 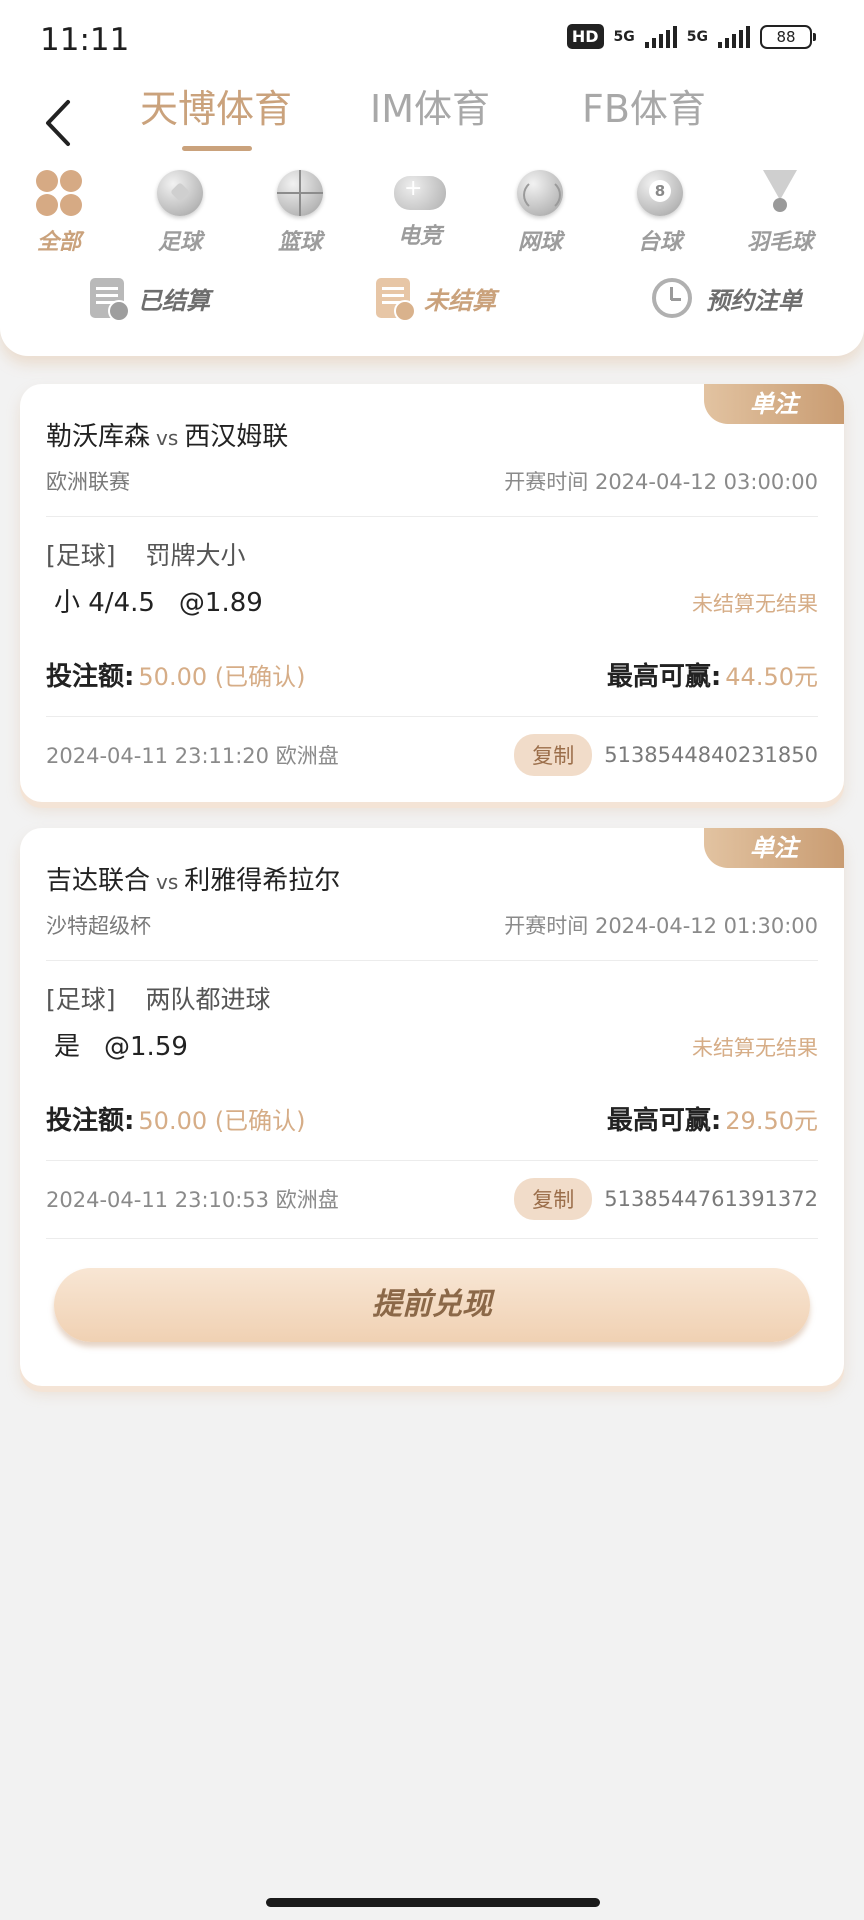 What do you see at coordinates (179, 242) in the screenshot?
I see `sport-label: 足球` at bounding box center [179, 242].